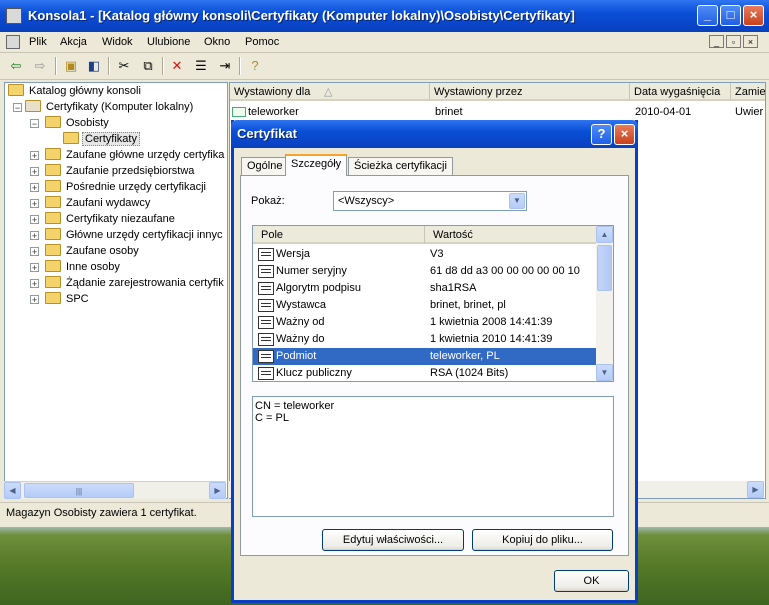  Describe the element at coordinates (267, 133) in the screenshot. I see `dialog-title: Certyfikat` at that location.